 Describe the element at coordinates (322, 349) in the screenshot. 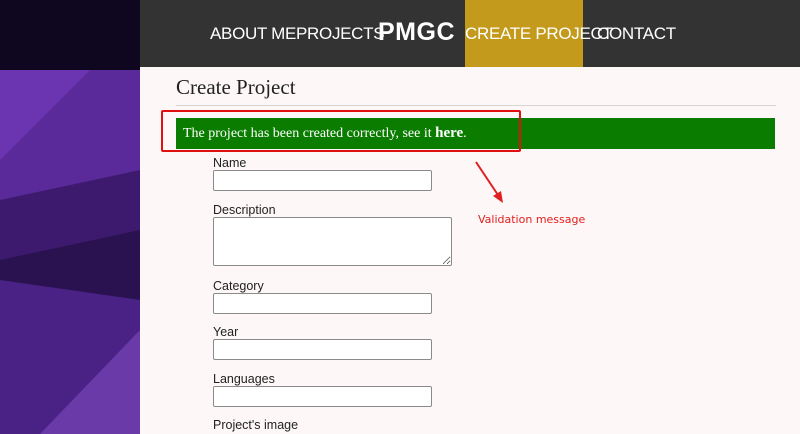

I see `year-input` at that location.